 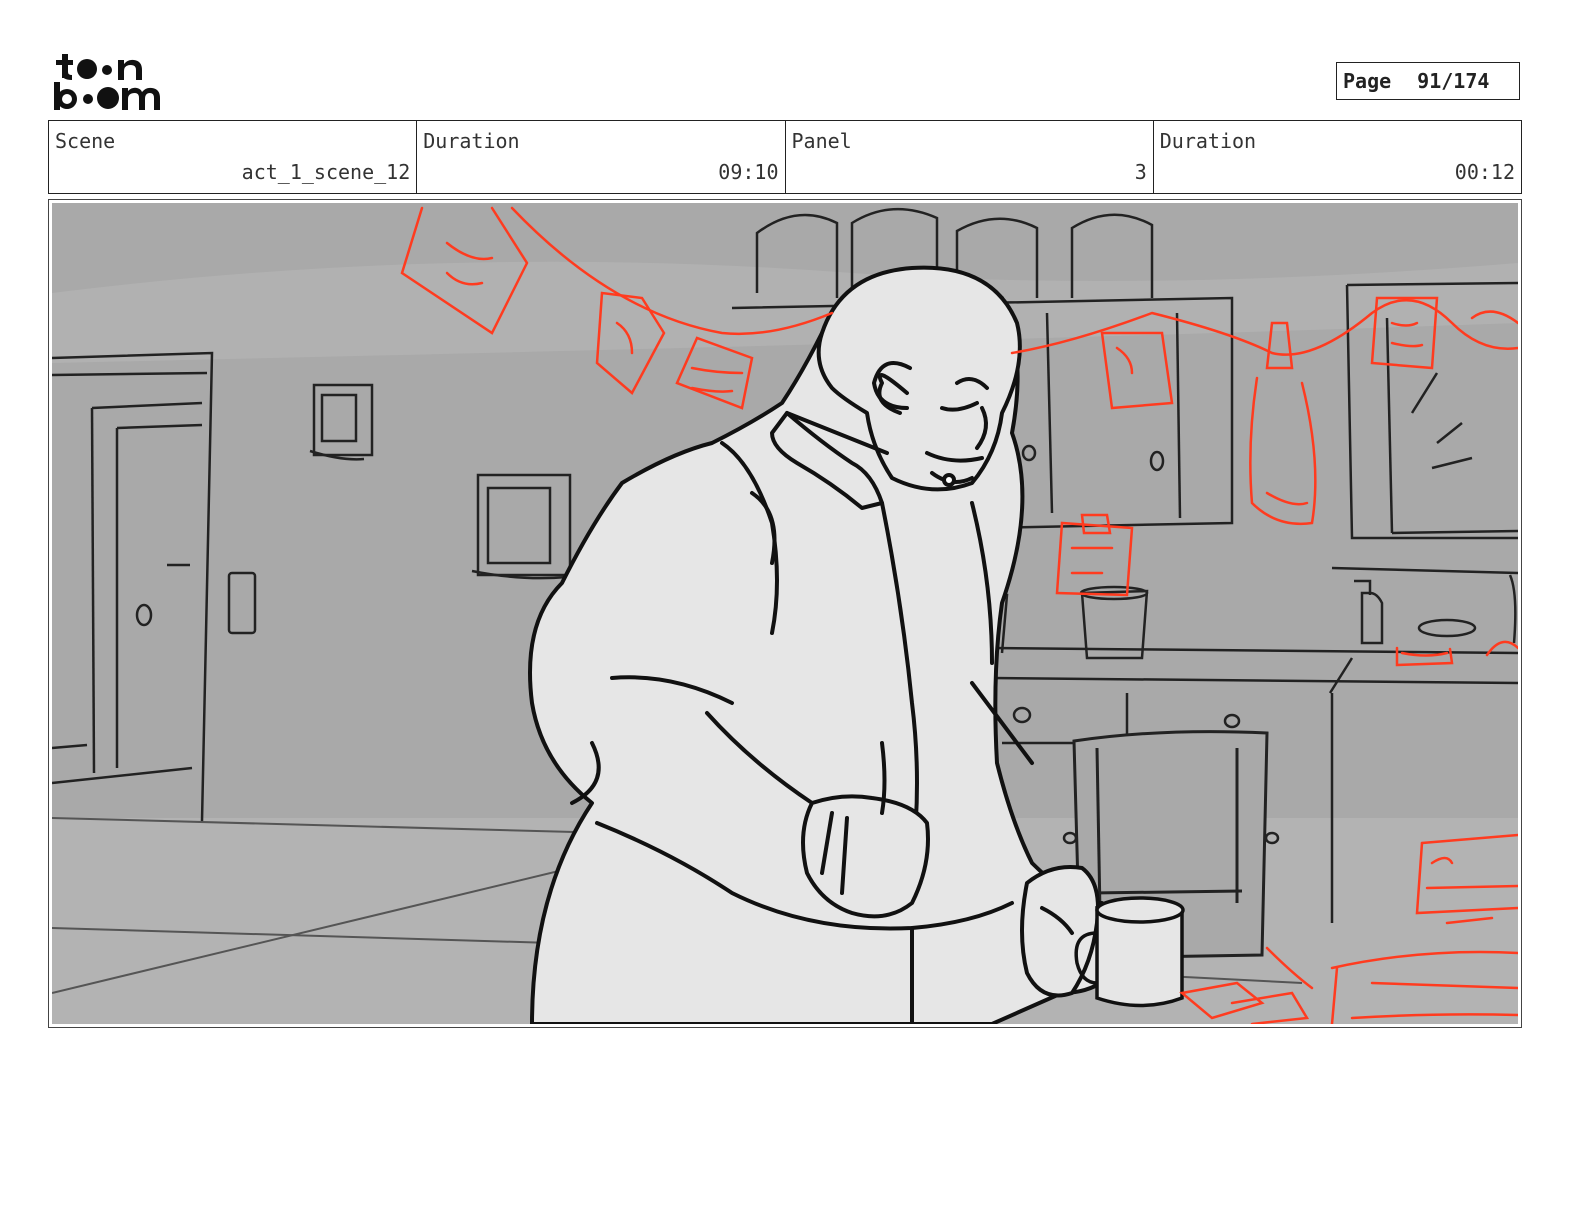 What do you see at coordinates (748, 172) in the screenshot?
I see `scene-duration-value: 09:10` at bounding box center [748, 172].